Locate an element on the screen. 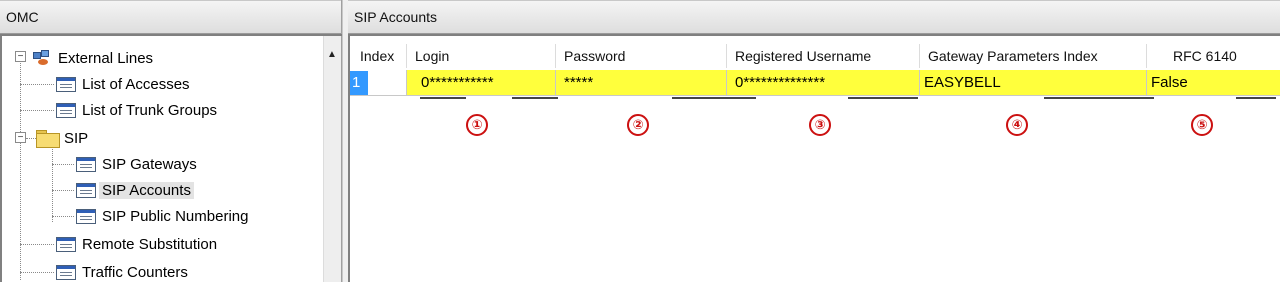 The width and height of the screenshot is (1280, 282). column-header-gateway-parameters-index: Gateway Parameters Index is located at coordinates (1033, 56).